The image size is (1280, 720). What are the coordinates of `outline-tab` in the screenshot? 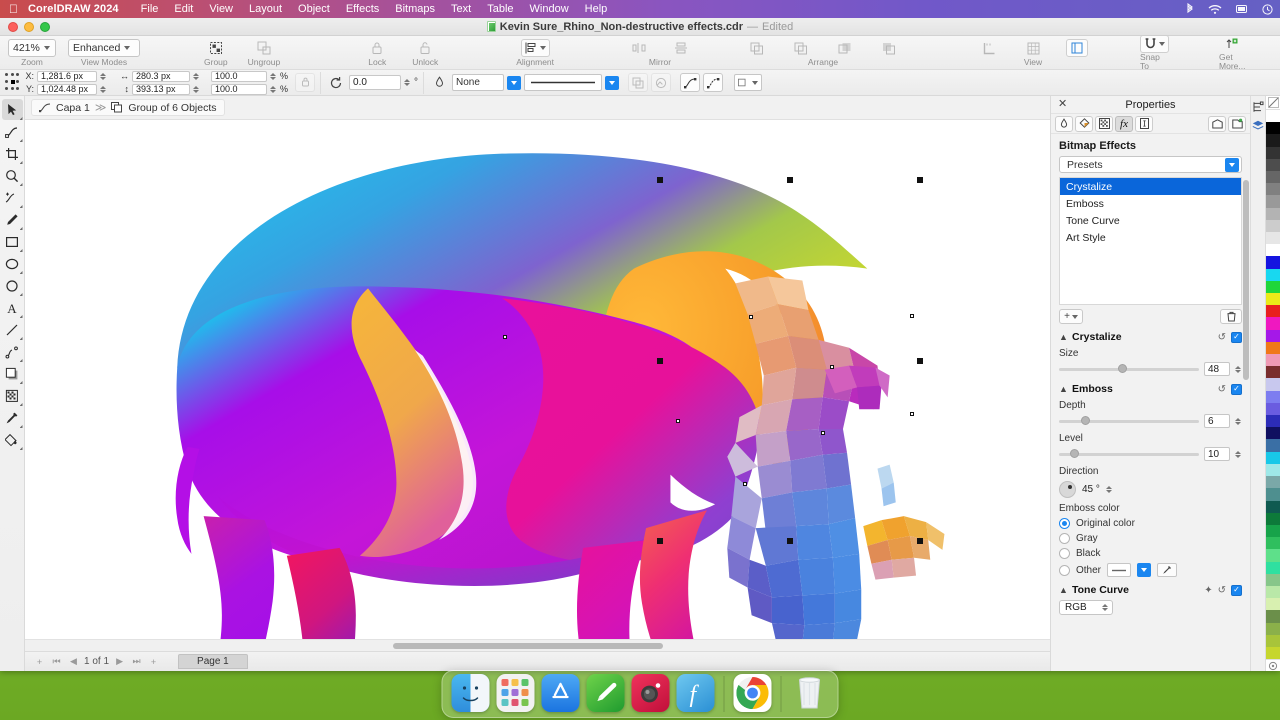 It's located at (1064, 123).